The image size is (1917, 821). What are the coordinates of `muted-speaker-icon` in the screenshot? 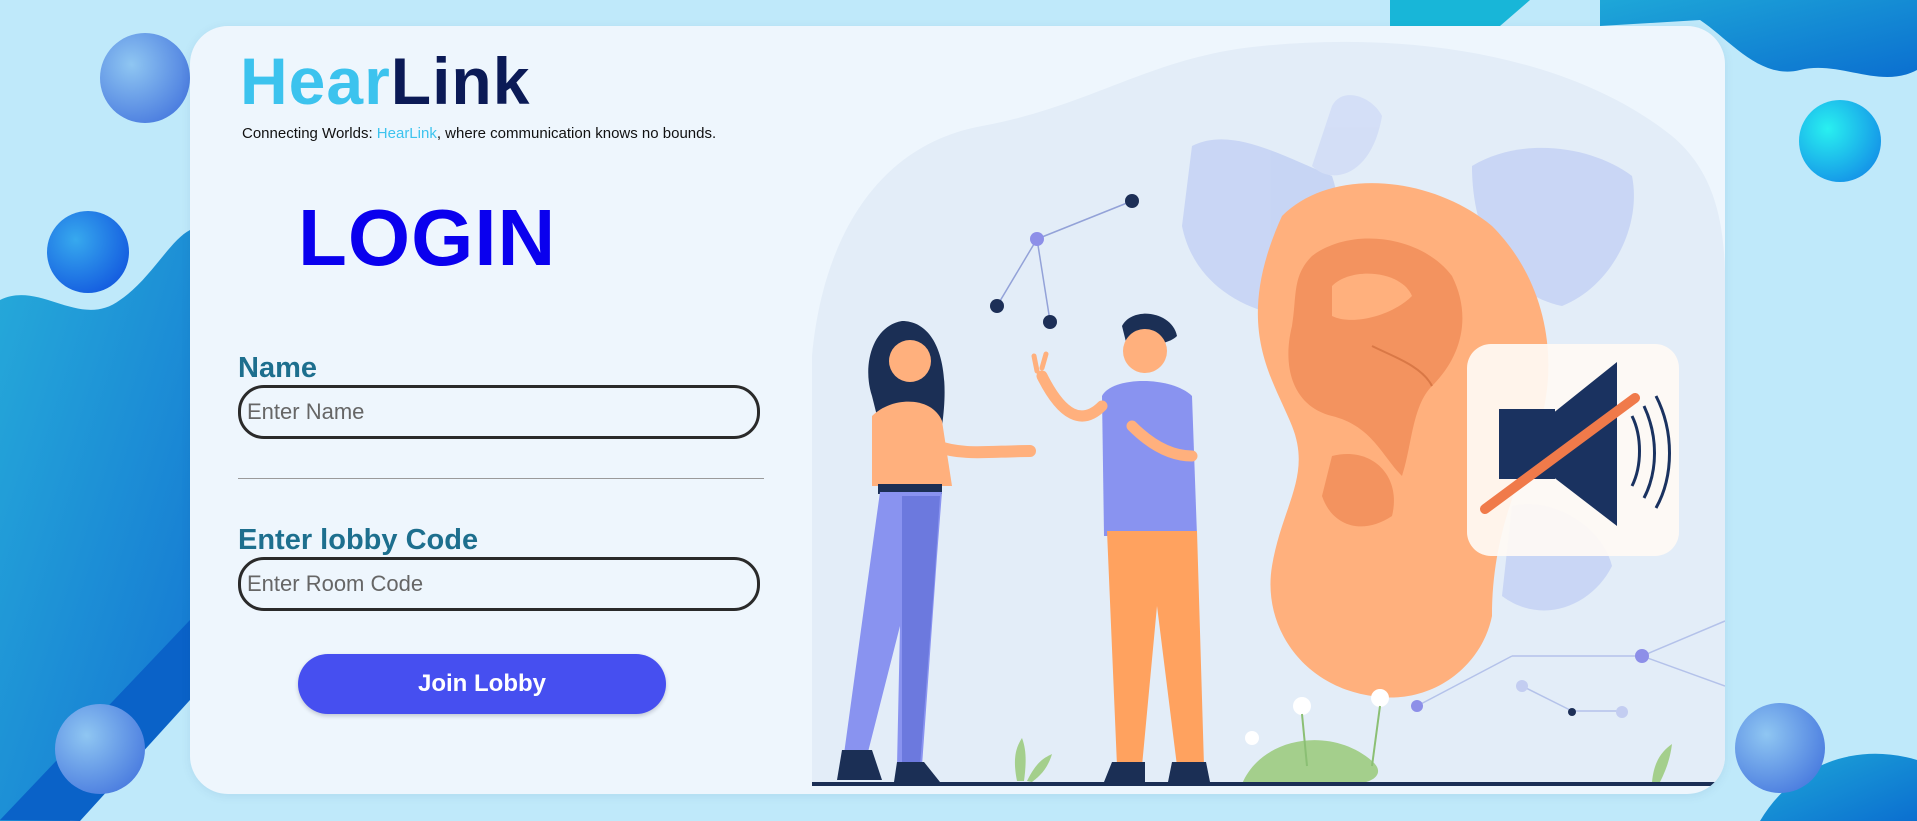 It's located at (1573, 450).